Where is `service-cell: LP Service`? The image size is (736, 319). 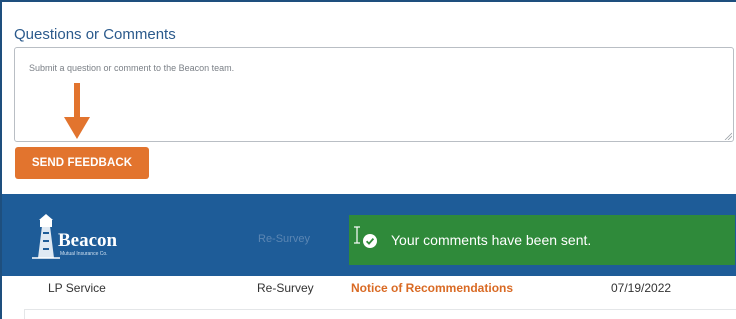
service-cell: LP Service is located at coordinates (77, 288).